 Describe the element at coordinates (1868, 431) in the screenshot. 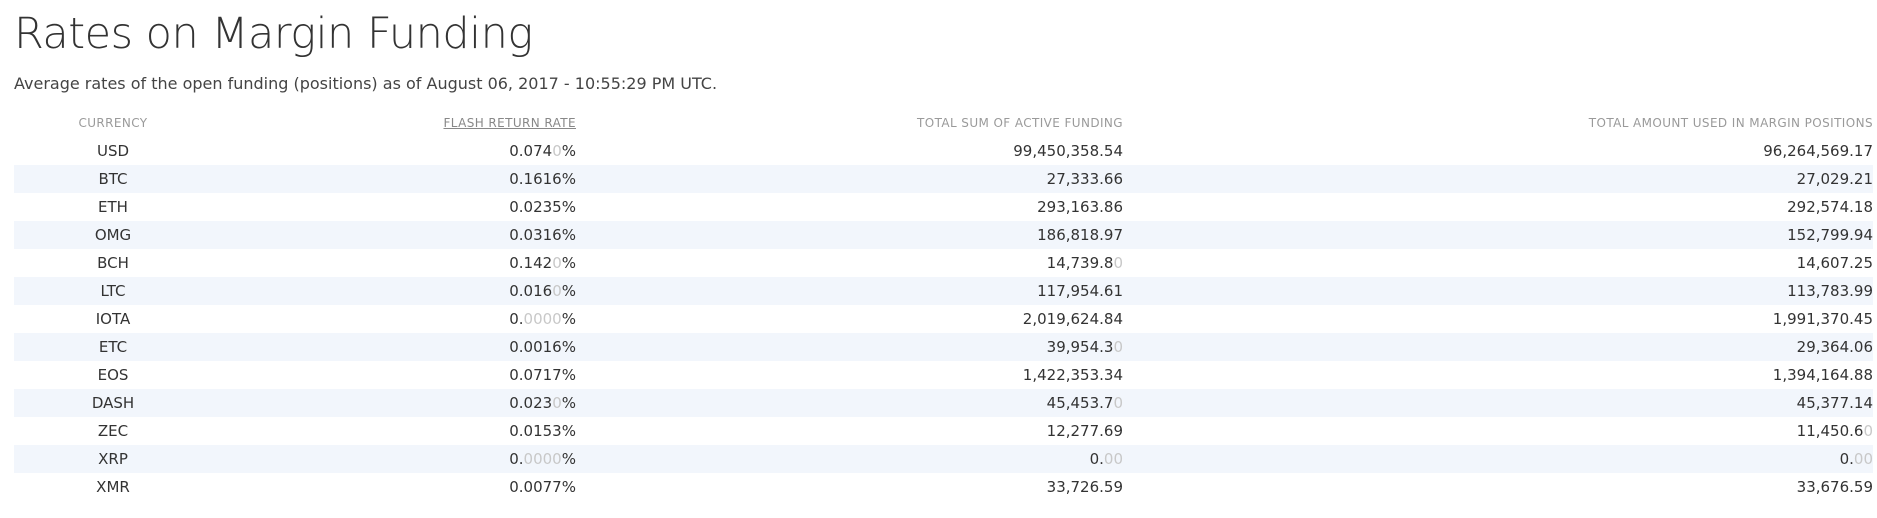

I see `margin-positions-trailing-zeros: 0` at that location.